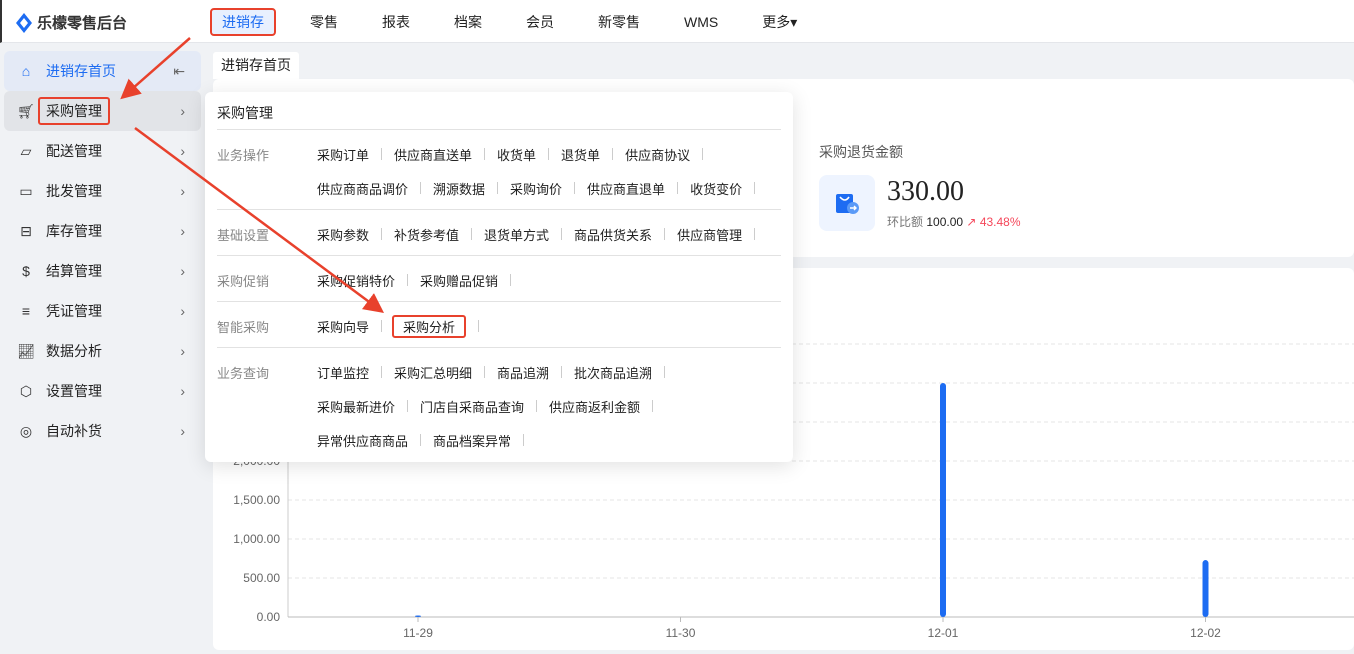 This screenshot has height=654, width=1354. Describe the element at coordinates (945, 222) in the screenshot. I see `compare-value: 100.00` at that location.